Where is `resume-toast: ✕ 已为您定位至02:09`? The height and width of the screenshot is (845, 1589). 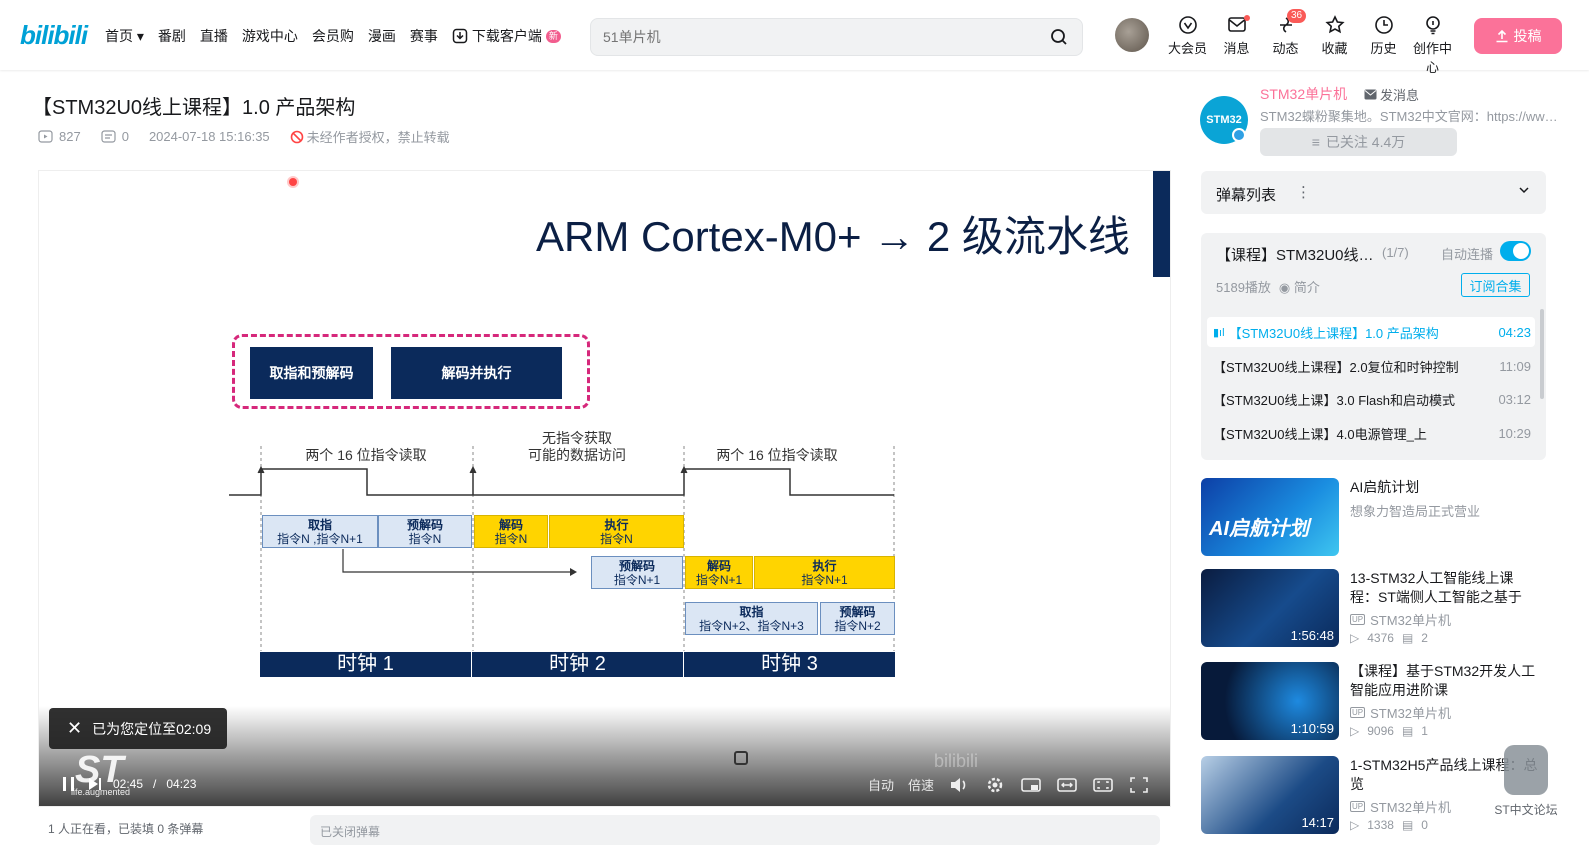 resume-toast: ✕ 已为您定位至02:09 is located at coordinates (138, 728).